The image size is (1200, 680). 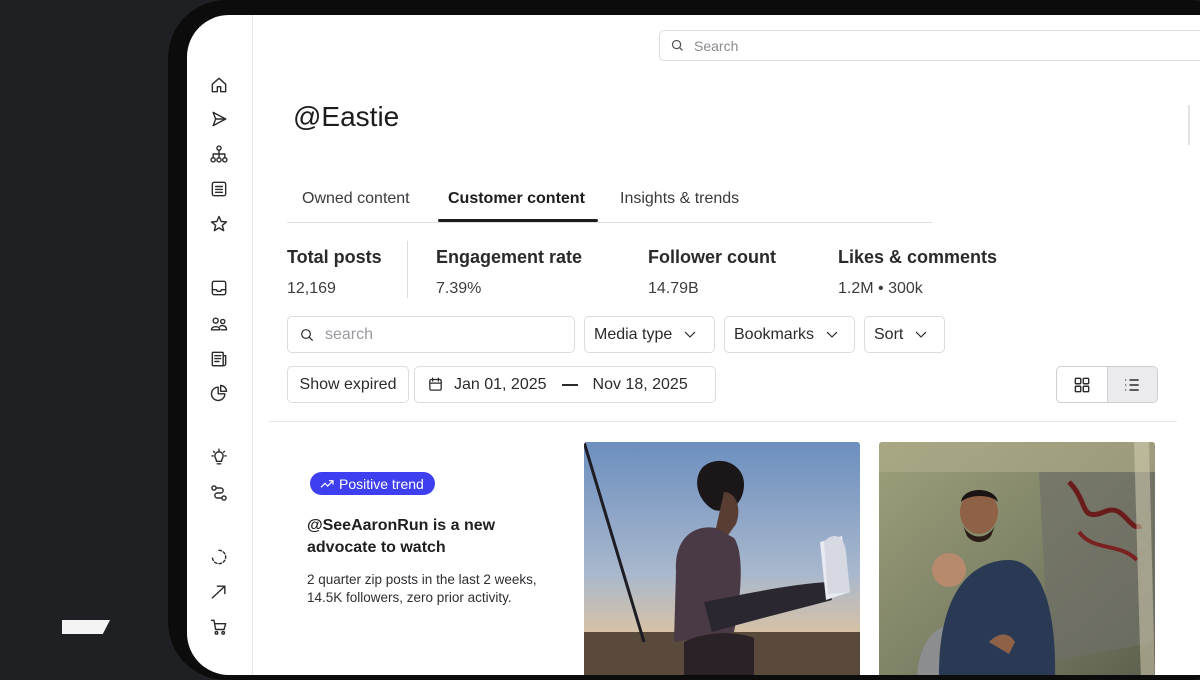 What do you see at coordinates (327, 483) in the screenshot?
I see `trending-up-icon` at bounding box center [327, 483].